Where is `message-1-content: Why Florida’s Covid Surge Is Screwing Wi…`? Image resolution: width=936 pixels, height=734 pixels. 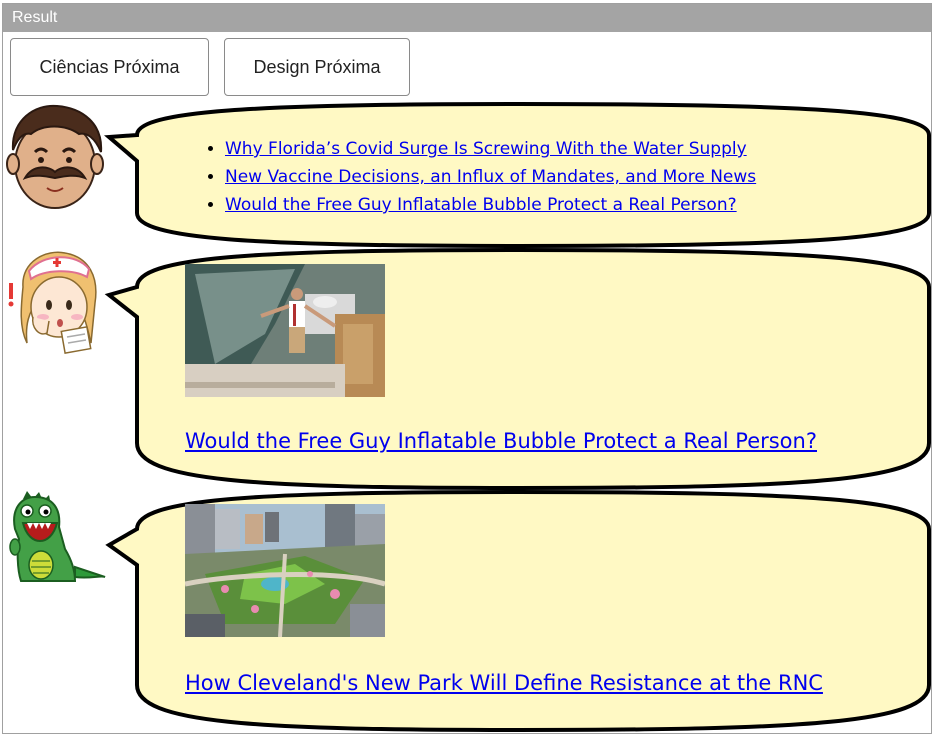
message-1-content: Why Florida’s Covid Surge Is Screwing Wi… is located at coordinates (480, 177).